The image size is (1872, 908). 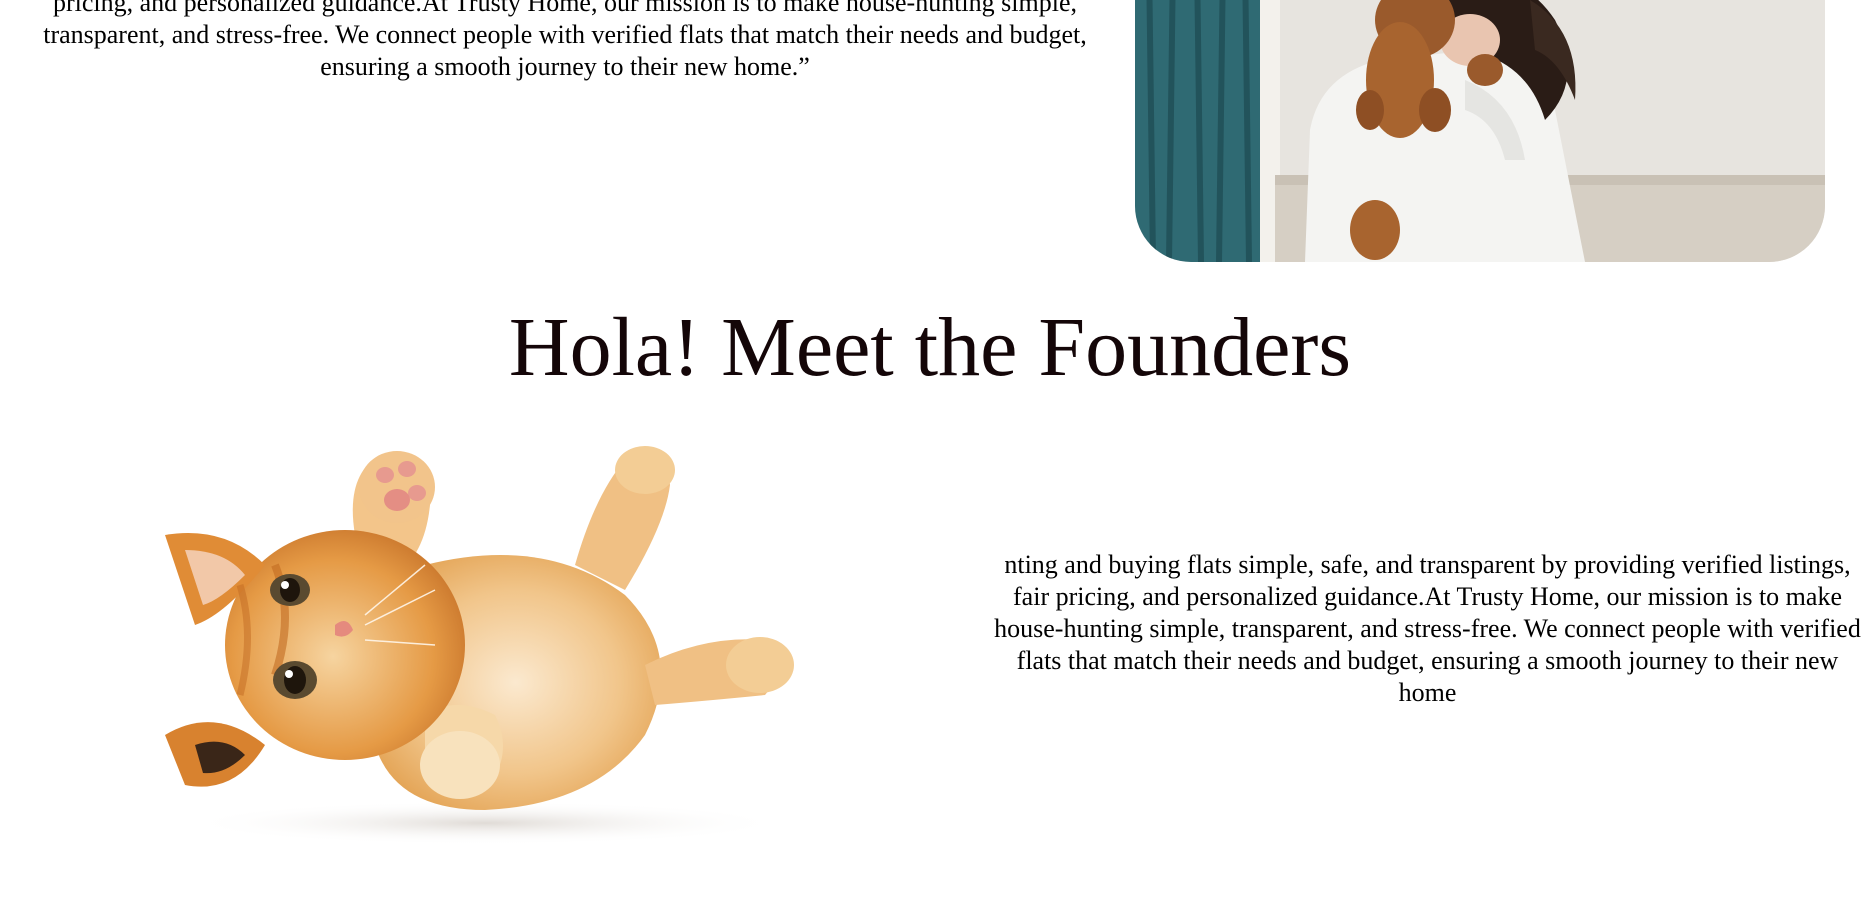 I want to click on woman-hugging-dog-photo, so click(x=1480, y=131).